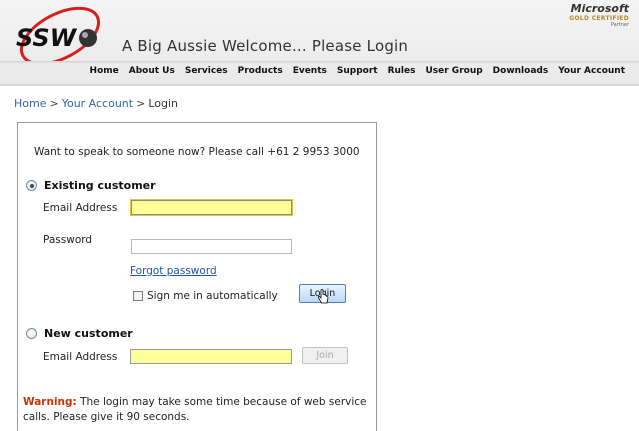 This screenshot has width=639, height=431. I want to click on existing-customer-label: Existing customer, so click(100, 185).